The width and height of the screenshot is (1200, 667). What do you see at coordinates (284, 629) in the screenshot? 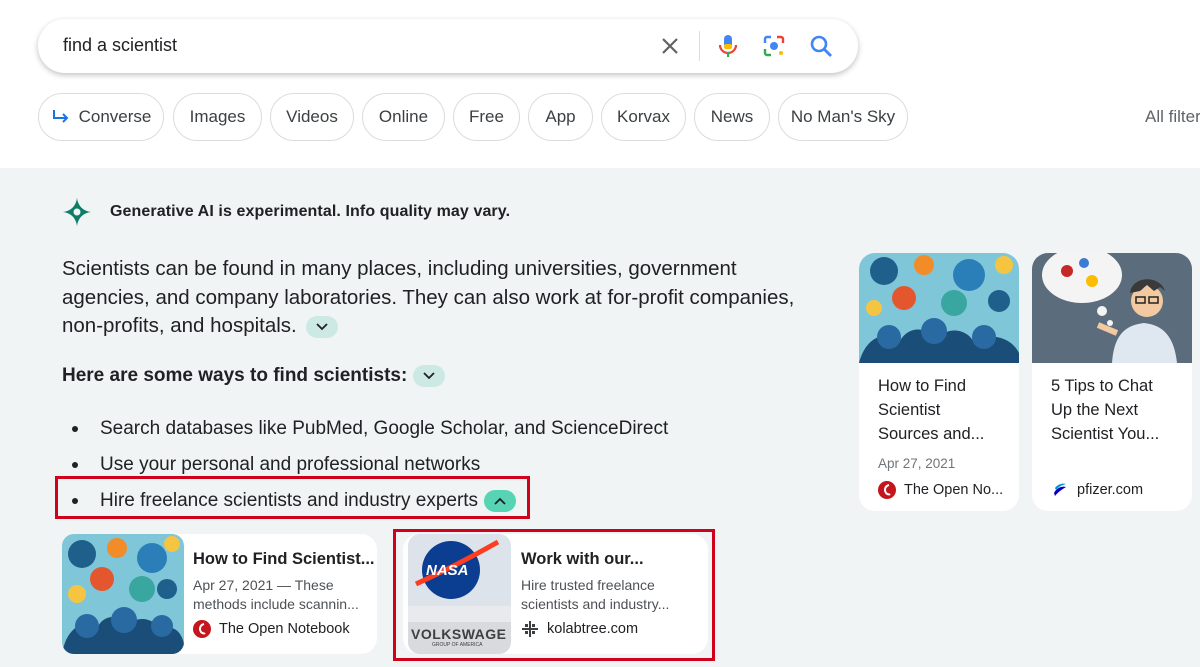
I see `source-site-name: The Open Notebook` at bounding box center [284, 629].